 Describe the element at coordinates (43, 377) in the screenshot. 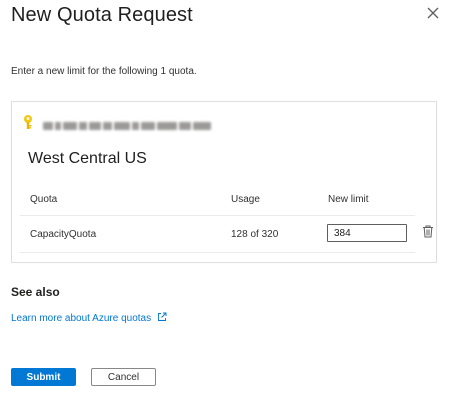

I see `submit-button: Submit` at that location.